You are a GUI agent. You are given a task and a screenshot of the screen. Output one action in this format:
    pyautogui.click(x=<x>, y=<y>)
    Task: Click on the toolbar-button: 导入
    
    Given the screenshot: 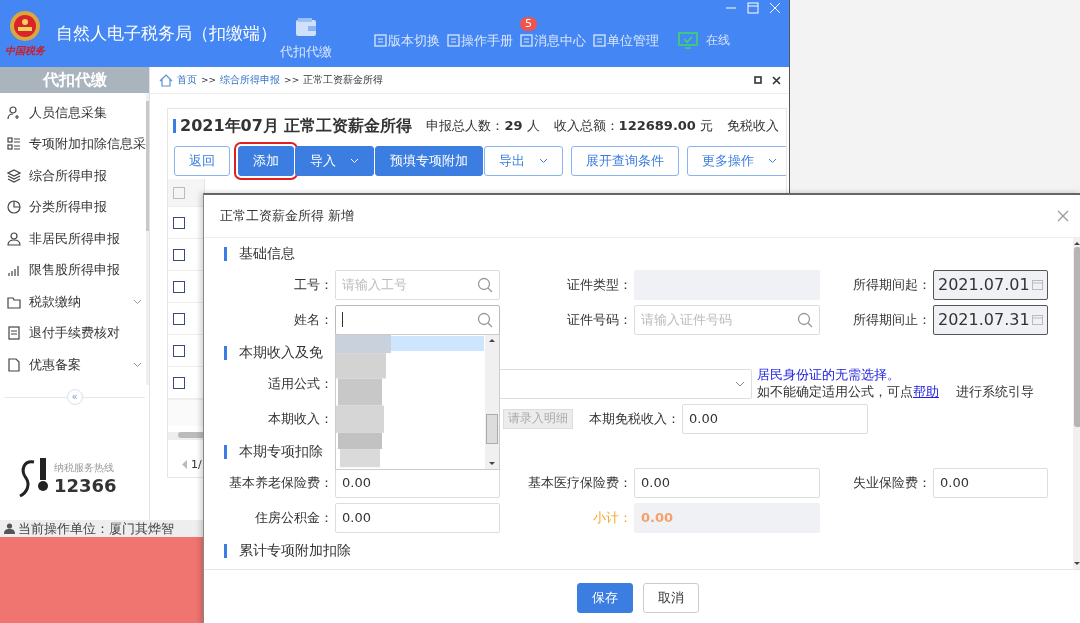 What is the action you would take?
    pyautogui.click(x=334, y=161)
    